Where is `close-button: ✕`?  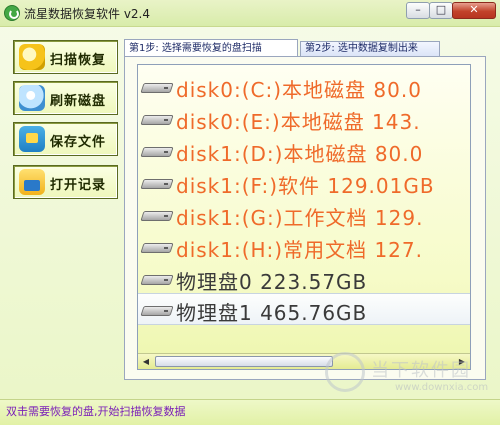
close-button: ✕ is located at coordinates (474, 10).